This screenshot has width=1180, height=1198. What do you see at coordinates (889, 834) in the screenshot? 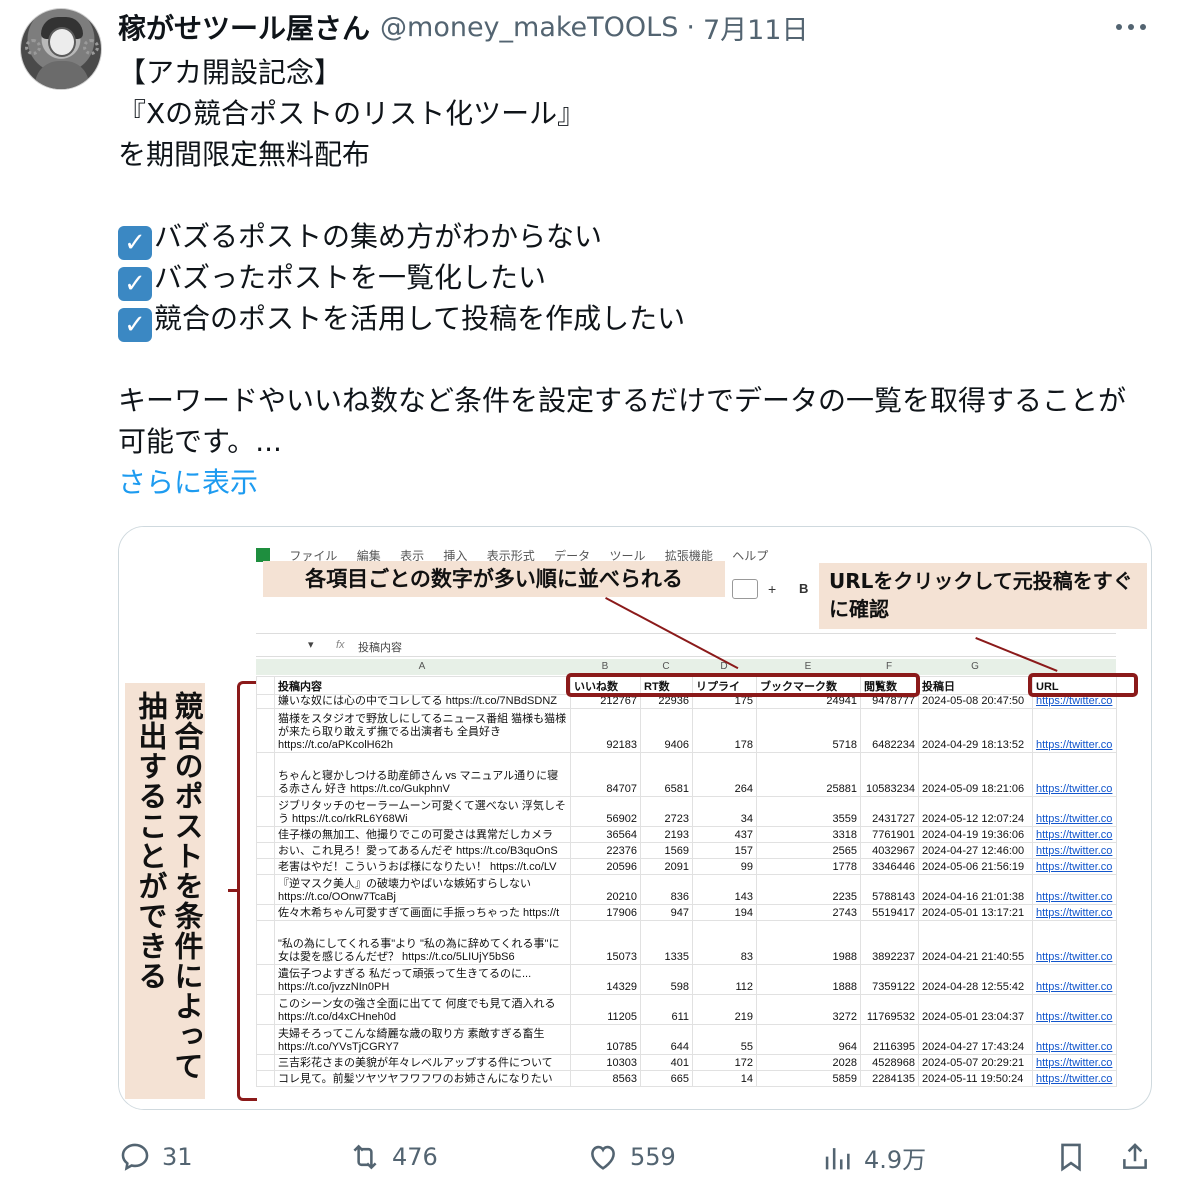
I see `views-cell: 7761901` at bounding box center [889, 834].